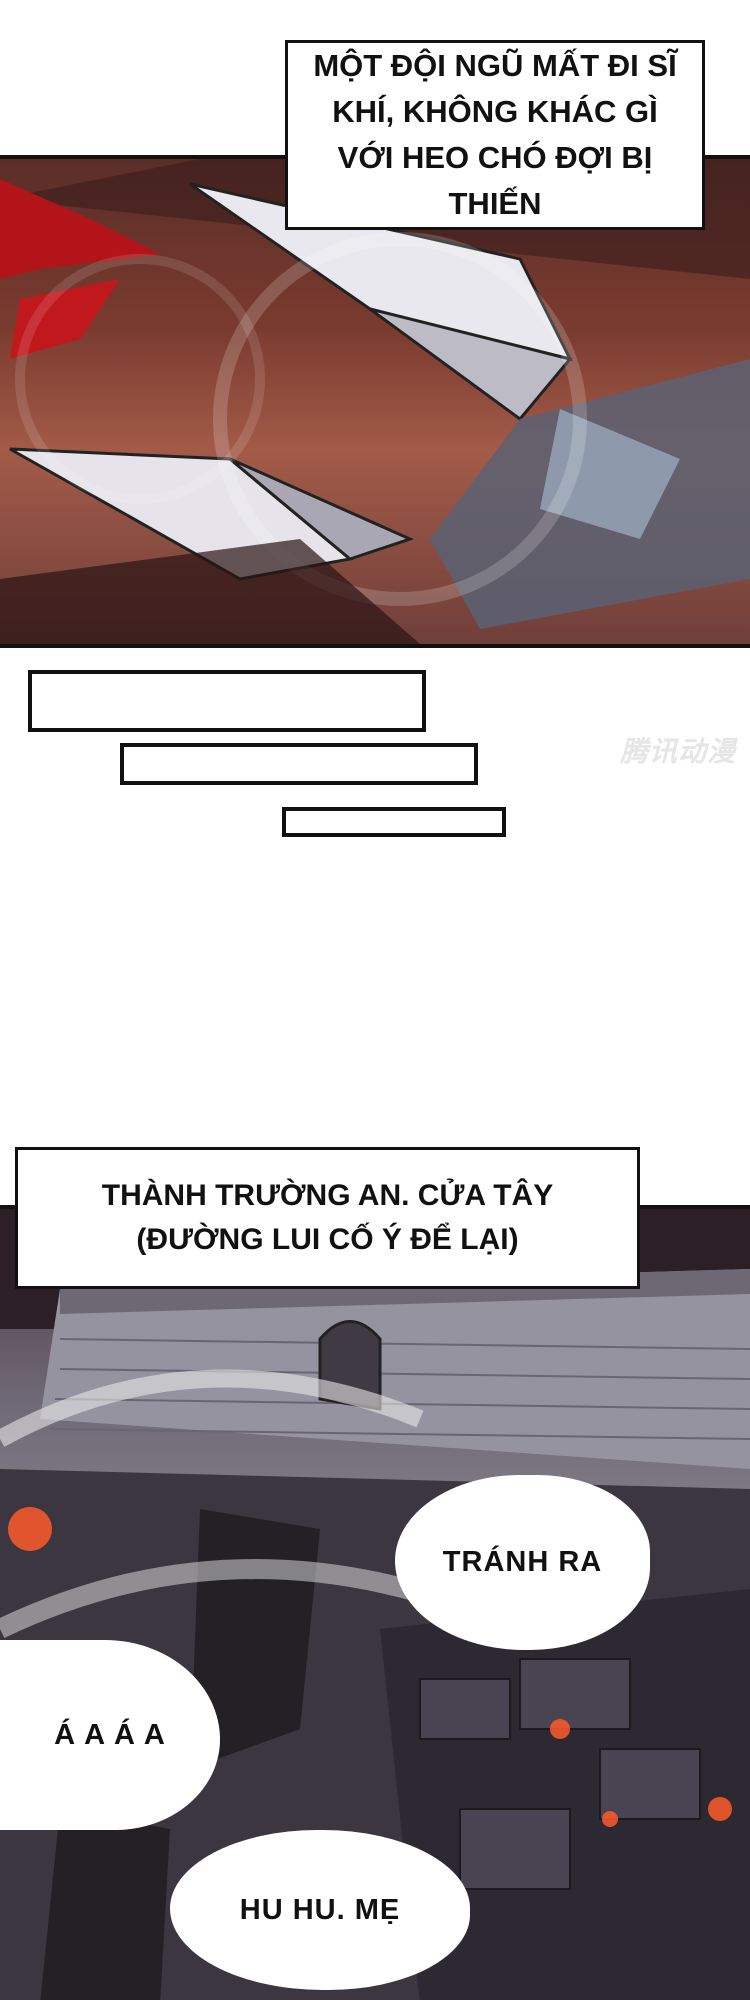  I want to click on speech-bubble-tranh-ra: TRÁNH RA, so click(522, 1562).